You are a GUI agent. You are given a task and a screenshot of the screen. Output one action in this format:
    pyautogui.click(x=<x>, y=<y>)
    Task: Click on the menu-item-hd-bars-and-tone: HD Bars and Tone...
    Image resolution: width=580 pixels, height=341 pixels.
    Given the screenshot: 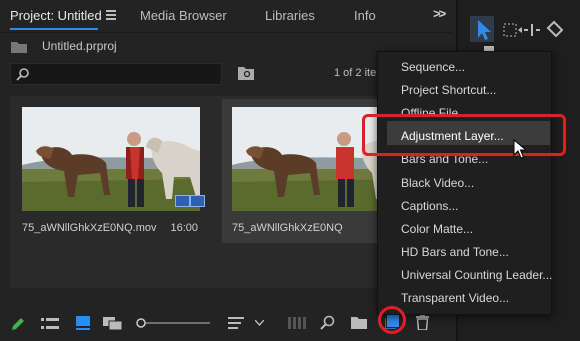 What is the action you would take?
    pyautogui.click(x=455, y=252)
    